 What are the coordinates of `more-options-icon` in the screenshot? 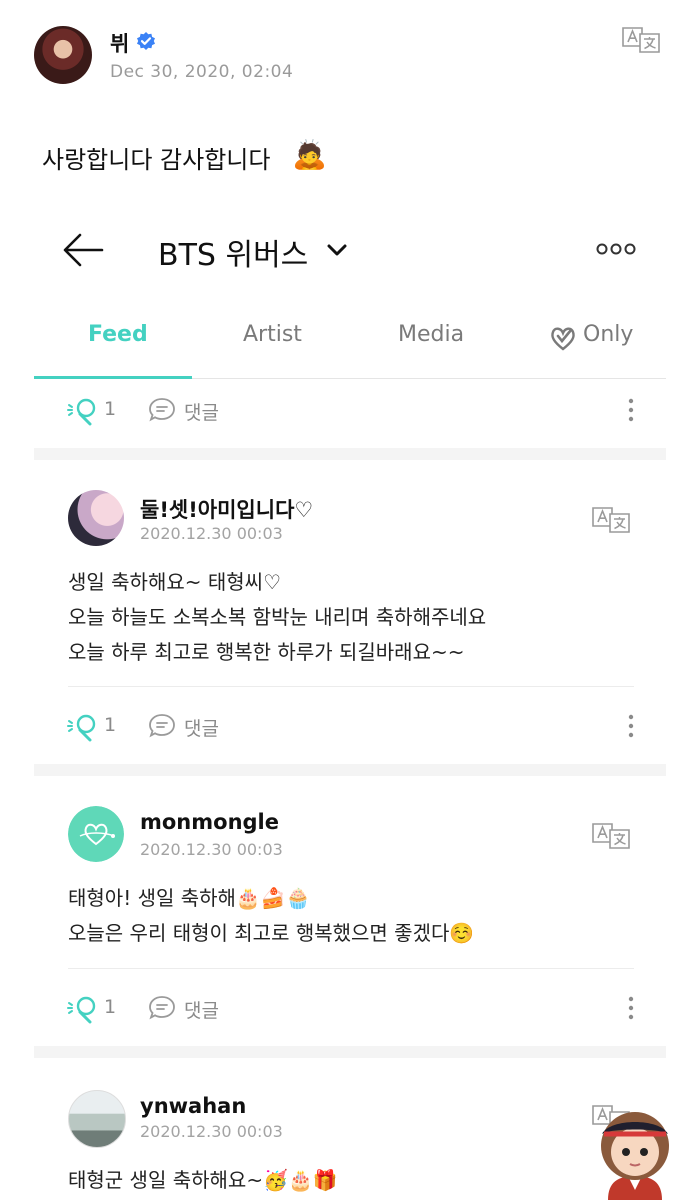 It's located at (616, 249).